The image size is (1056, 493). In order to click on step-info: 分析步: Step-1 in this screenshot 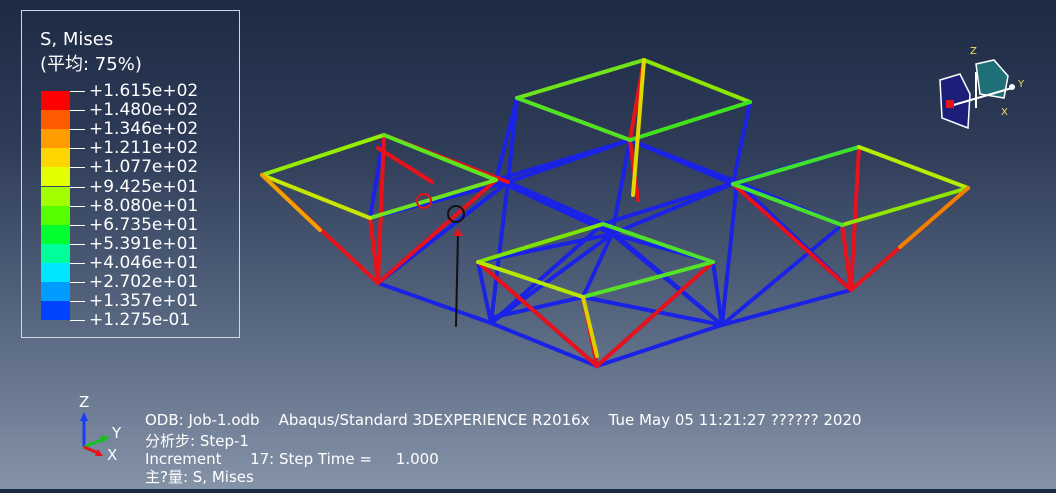, I will do `click(197, 441)`.